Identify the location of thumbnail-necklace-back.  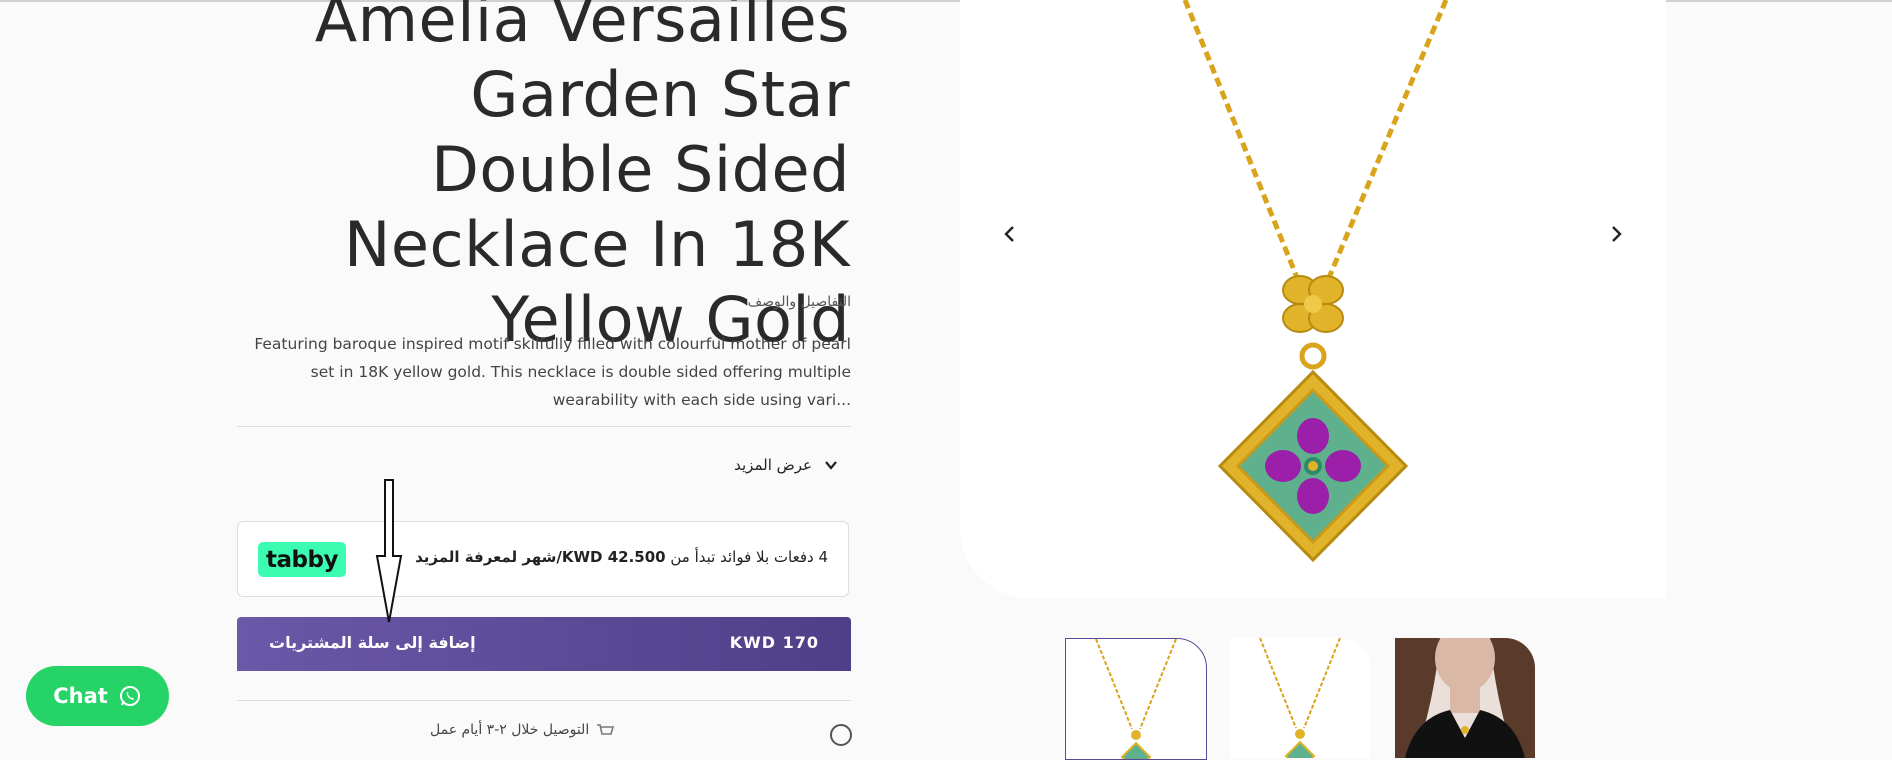
(1300, 698).